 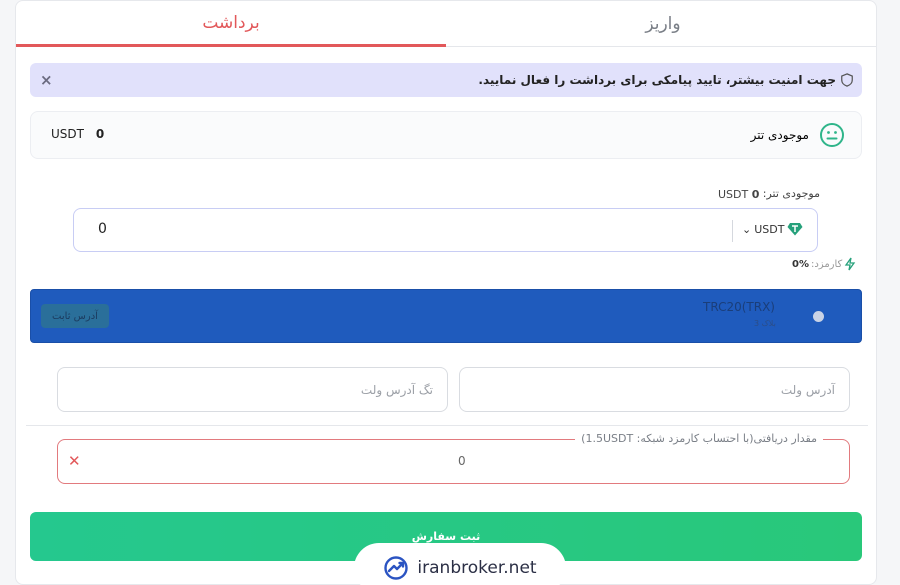 I want to click on tab-bar: واریز برداشت, so click(x=446, y=24).